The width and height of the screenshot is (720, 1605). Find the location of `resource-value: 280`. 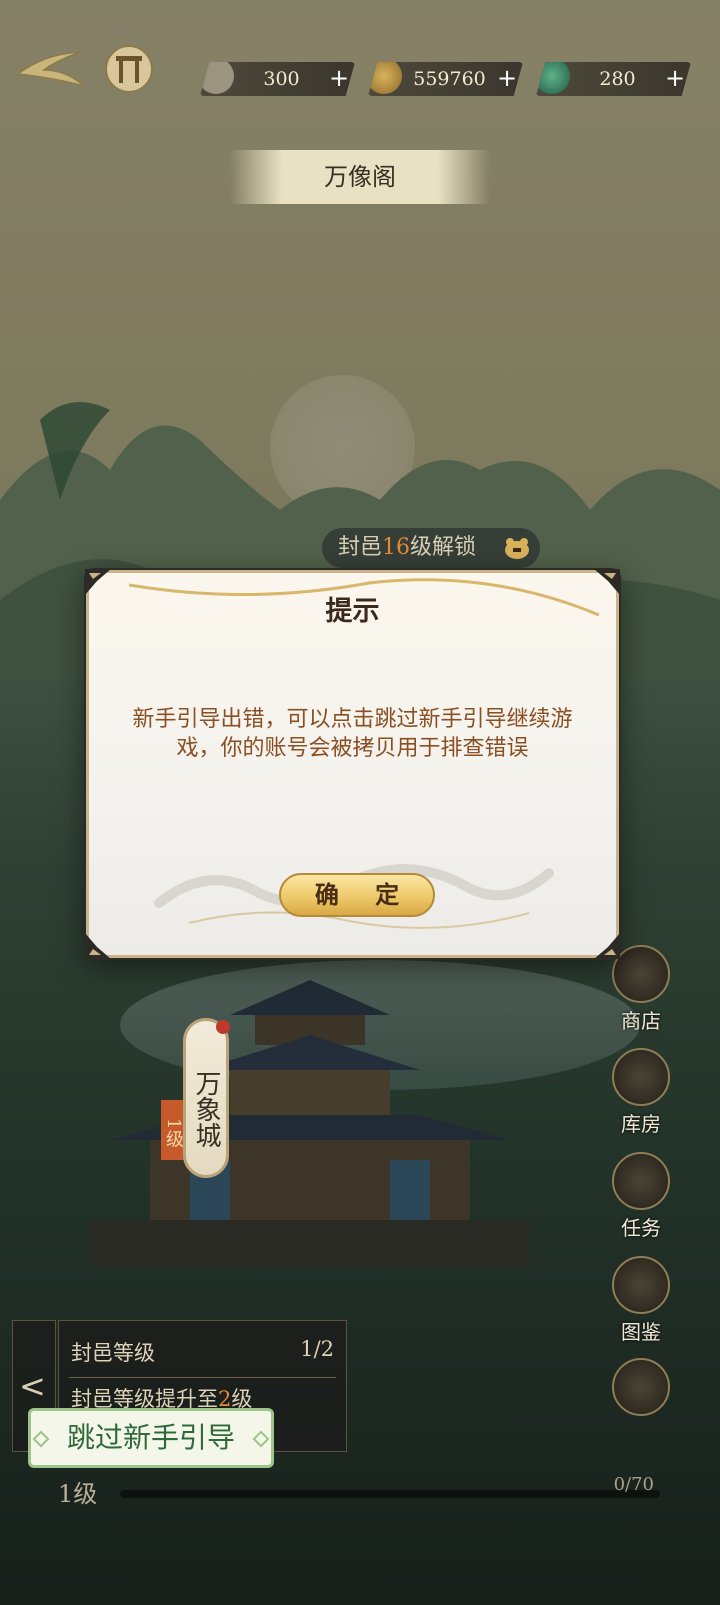

resource-value: 280 is located at coordinates (617, 79).